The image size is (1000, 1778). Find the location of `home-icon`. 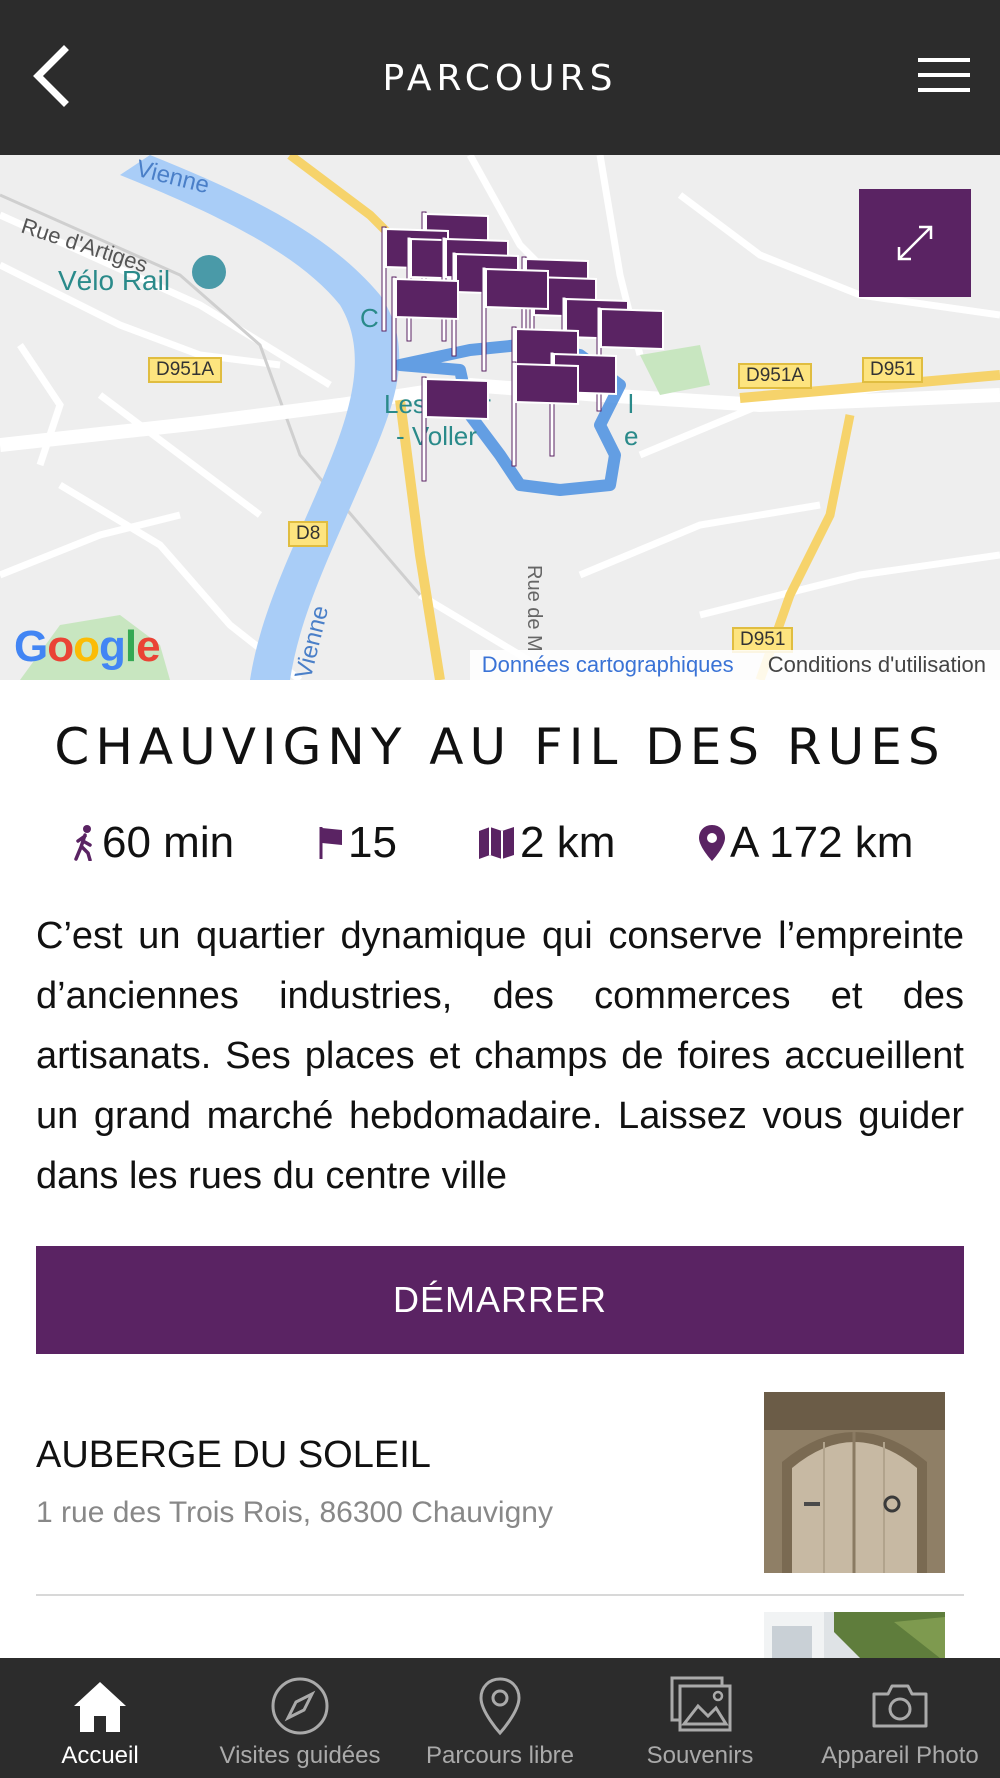

home-icon is located at coordinates (100, 1707).